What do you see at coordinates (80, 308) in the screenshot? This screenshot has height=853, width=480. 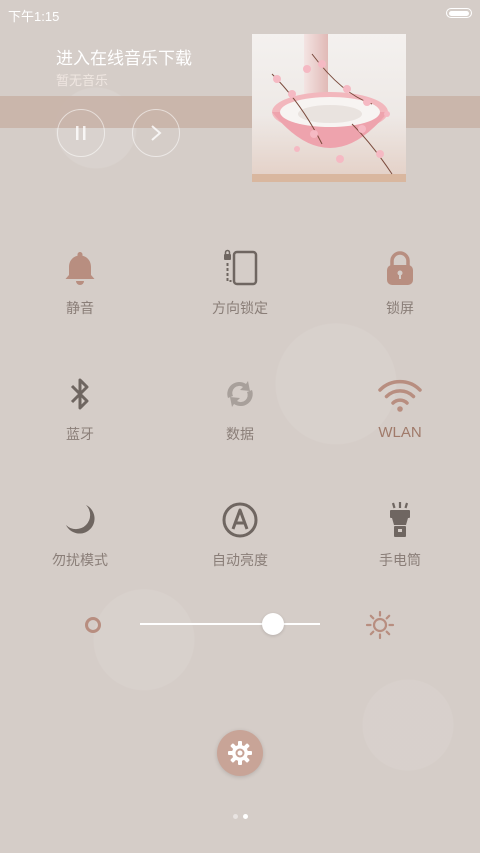 I see `toggle-label: 静音` at bounding box center [80, 308].